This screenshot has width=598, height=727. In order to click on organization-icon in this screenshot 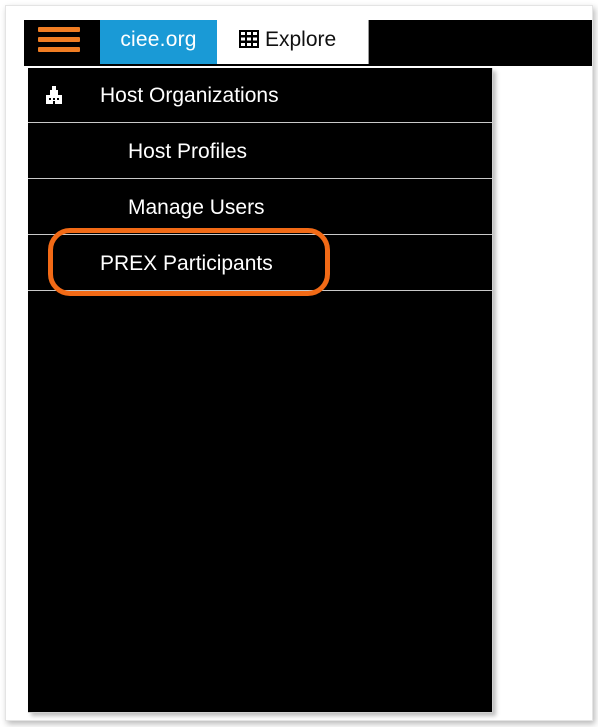, I will do `click(54, 95)`.